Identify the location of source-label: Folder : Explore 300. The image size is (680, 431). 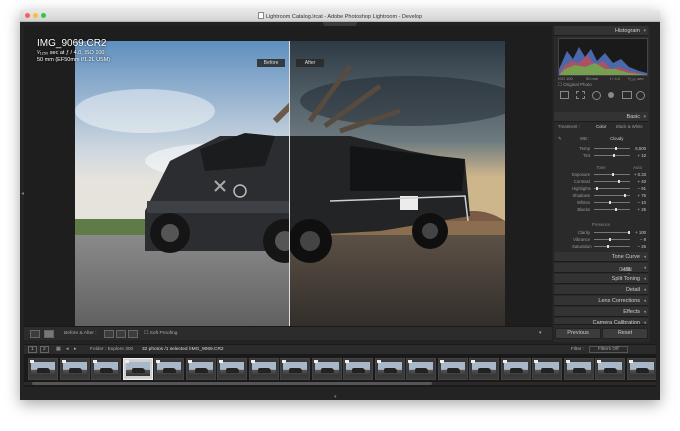
(111, 349).